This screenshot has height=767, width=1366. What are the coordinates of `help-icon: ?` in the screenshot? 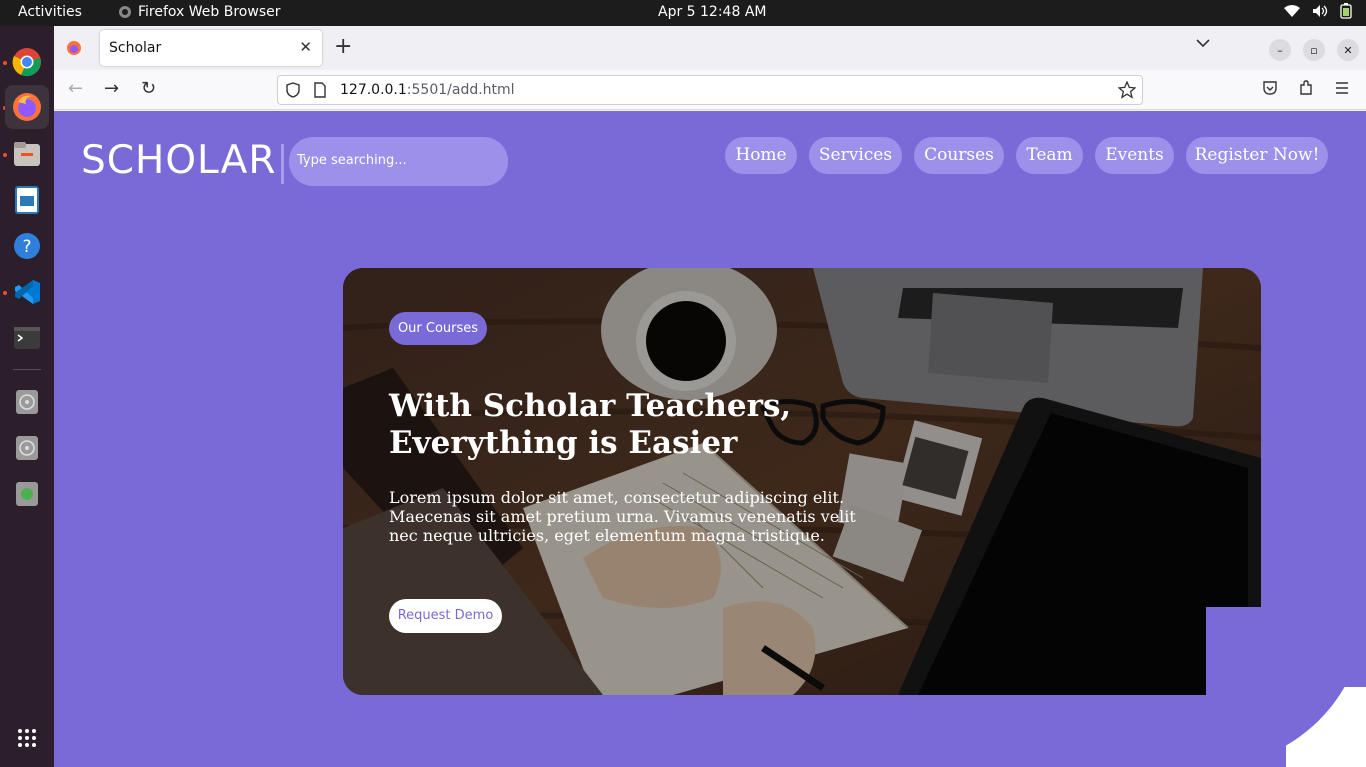 It's located at (27, 246).